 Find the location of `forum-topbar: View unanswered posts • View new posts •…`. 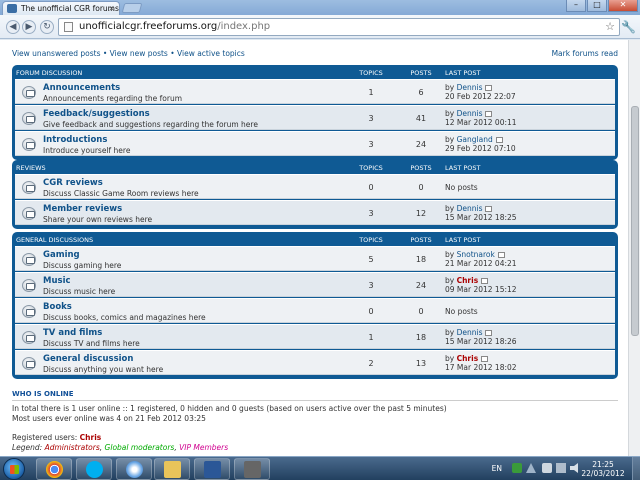

forum-topbar: View unanswered posts • View new posts •… is located at coordinates (315, 55).